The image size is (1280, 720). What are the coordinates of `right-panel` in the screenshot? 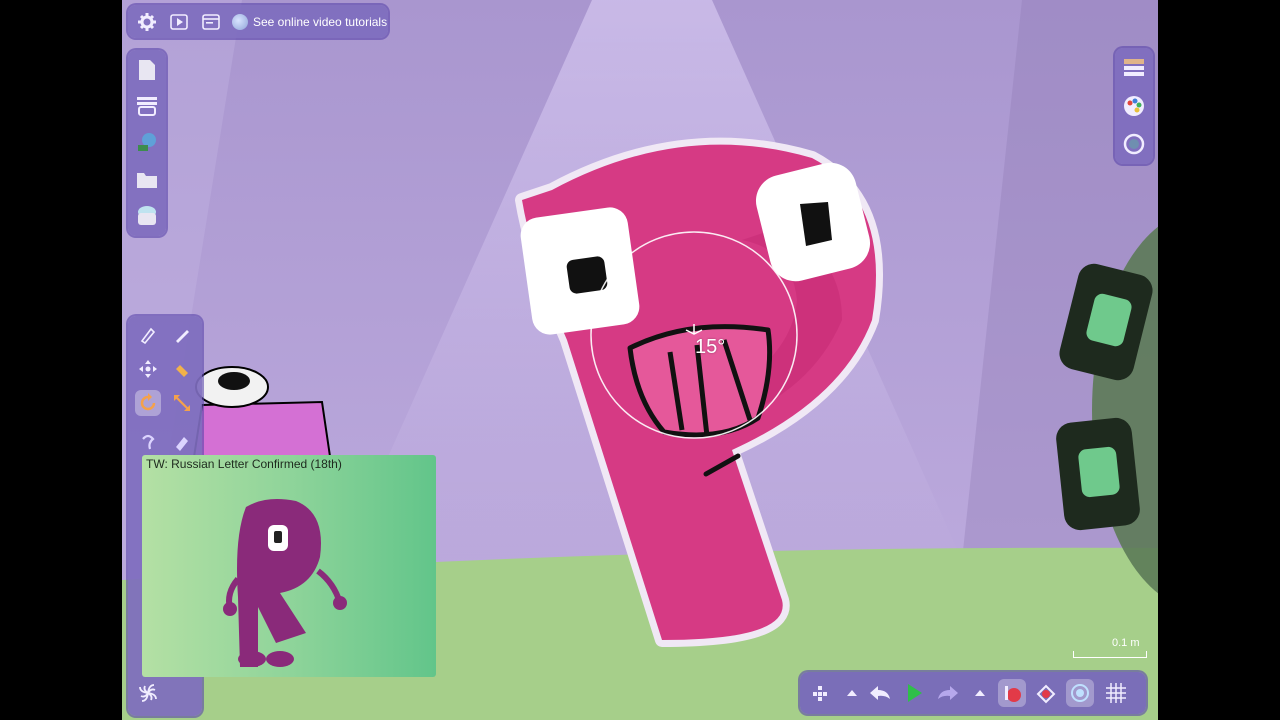 It's located at (1134, 106).